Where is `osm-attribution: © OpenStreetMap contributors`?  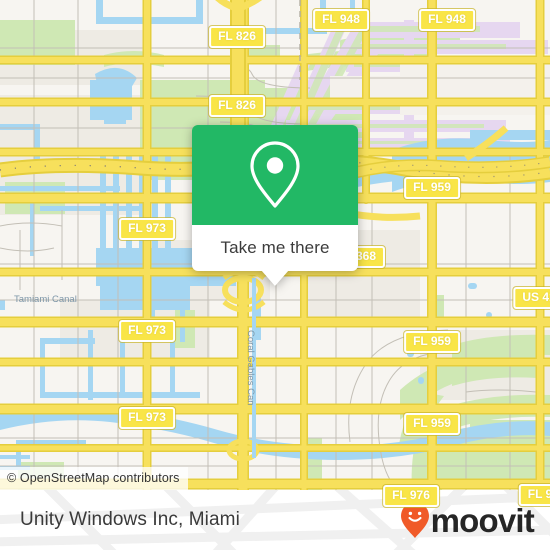
osm-attribution: © OpenStreetMap contributors is located at coordinates (94, 478).